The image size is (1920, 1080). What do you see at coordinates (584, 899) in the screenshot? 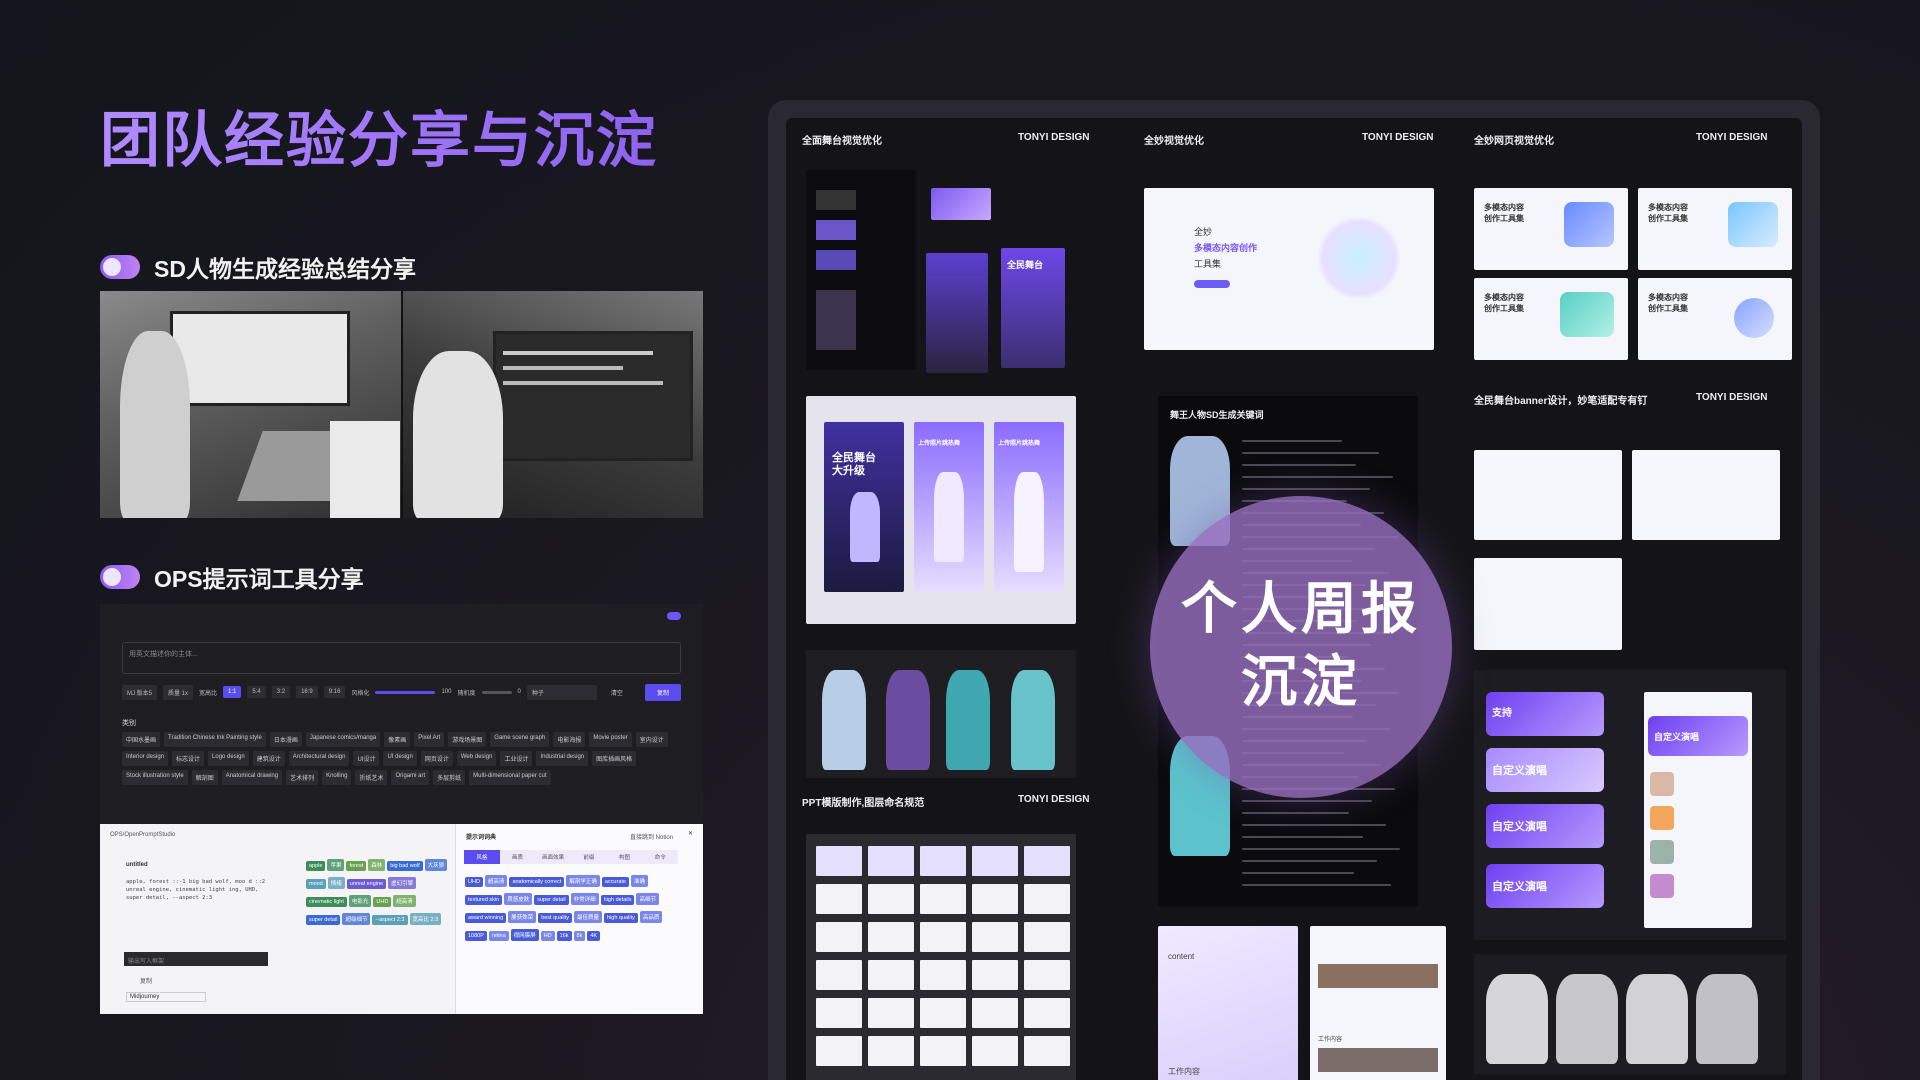
I see `dict-chip: 非常详细` at bounding box center [584, 899].